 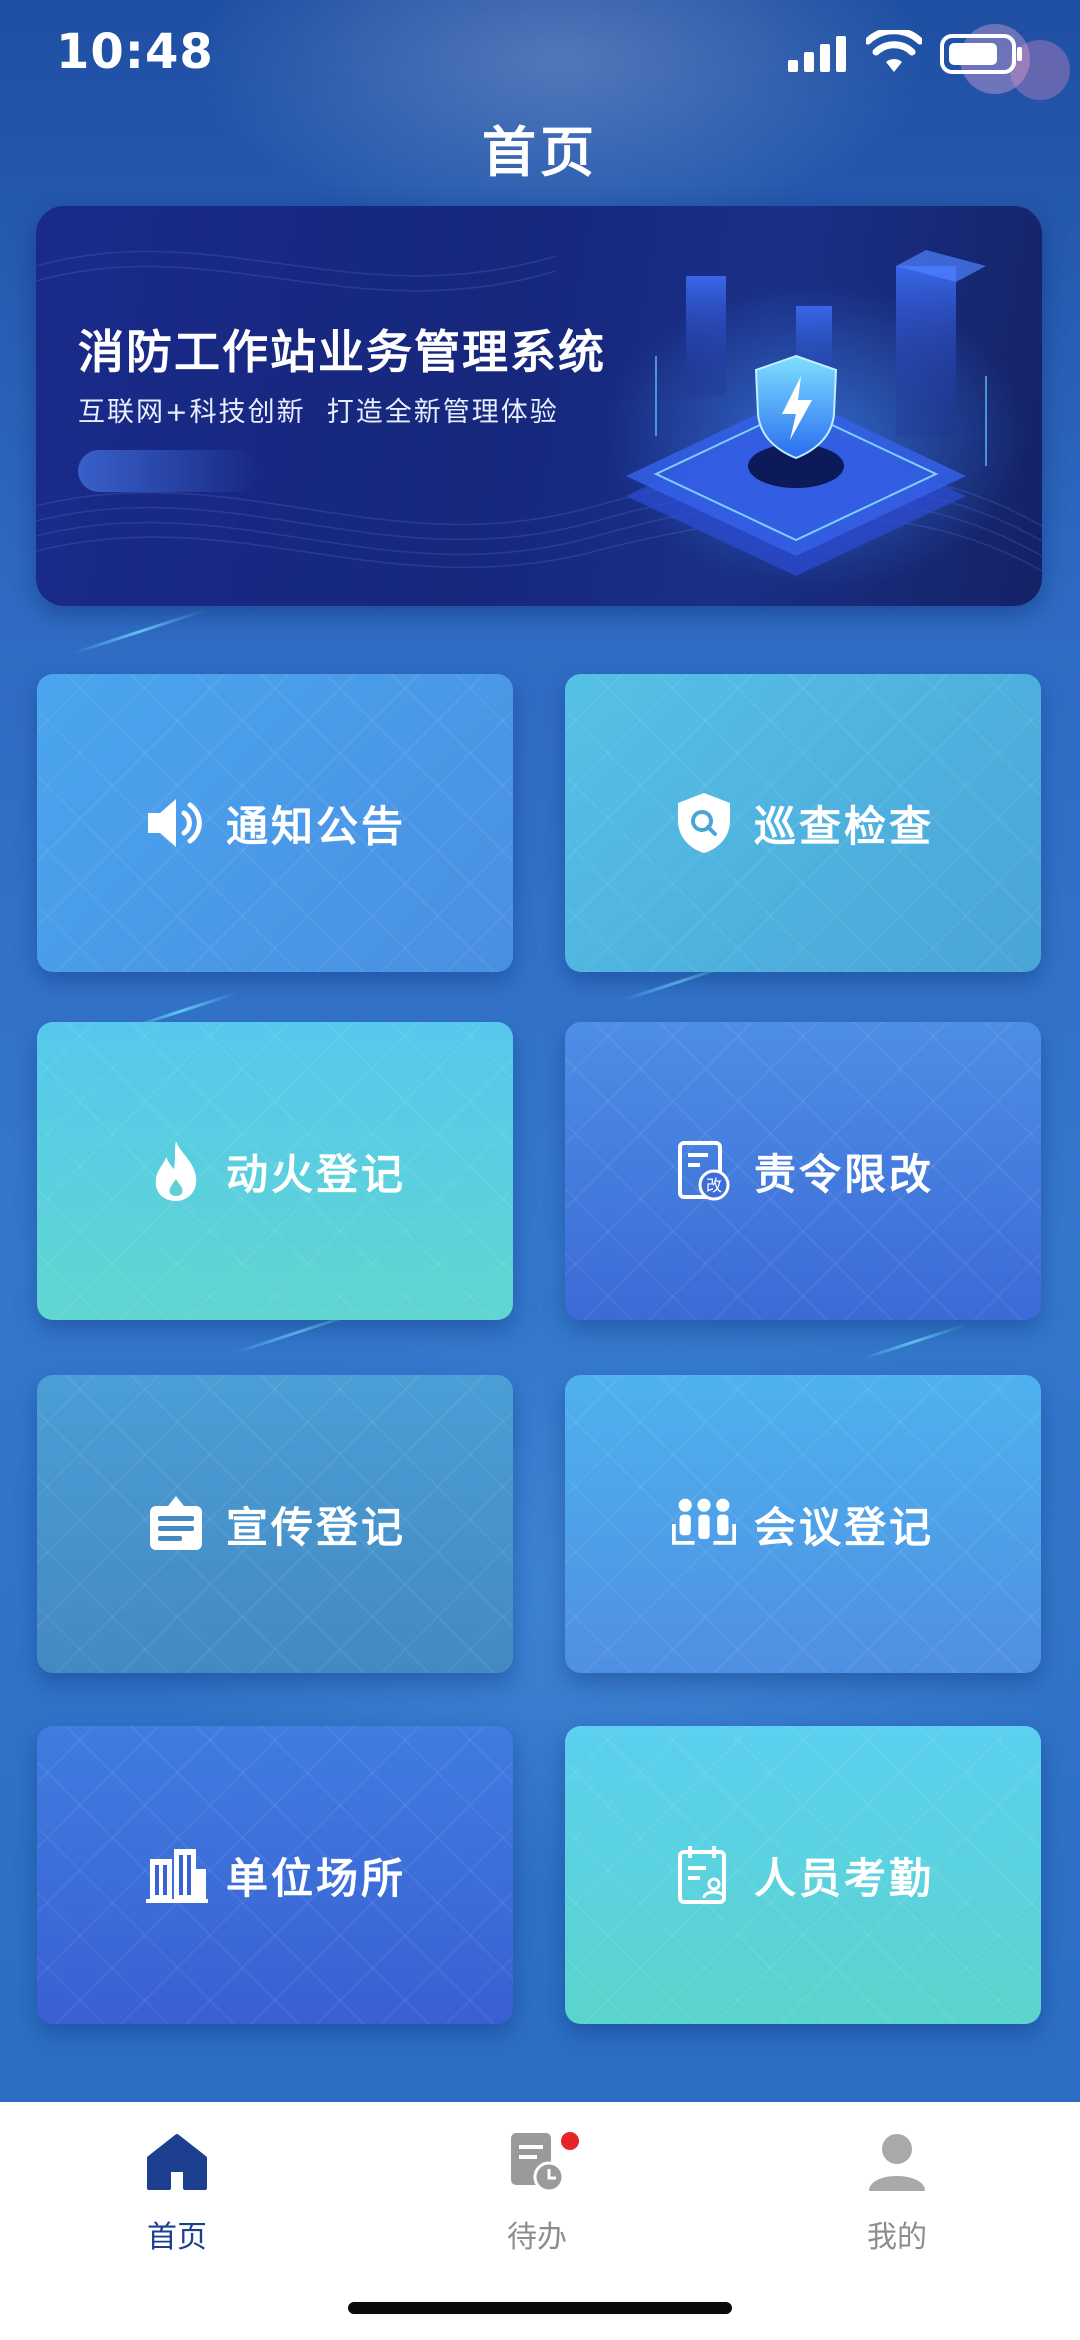 What do you see at coordinates (176, 1171) in the screenshot?
I see `fire-icon` at bounding box center [176, 1171].